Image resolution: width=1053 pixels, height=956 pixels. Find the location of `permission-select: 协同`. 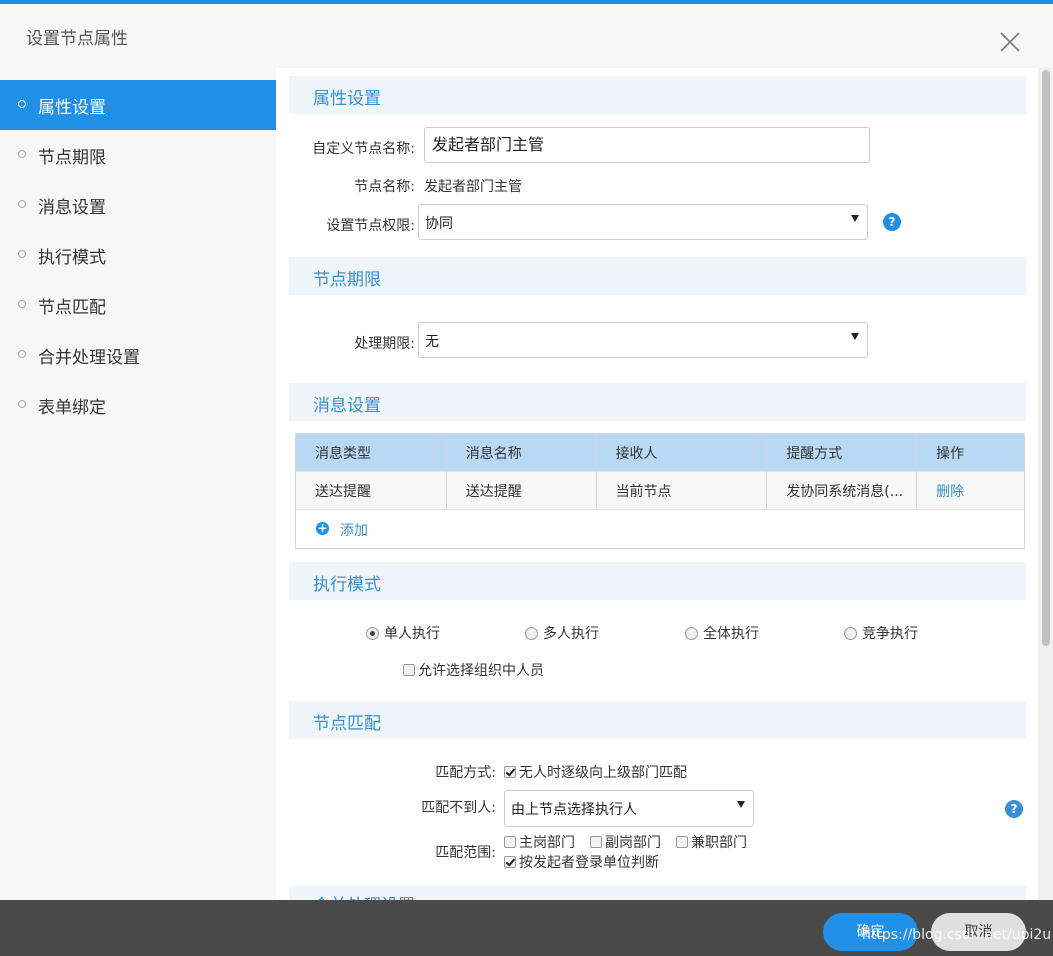

permission-select: 协同 is located at coordinates (643, 222).